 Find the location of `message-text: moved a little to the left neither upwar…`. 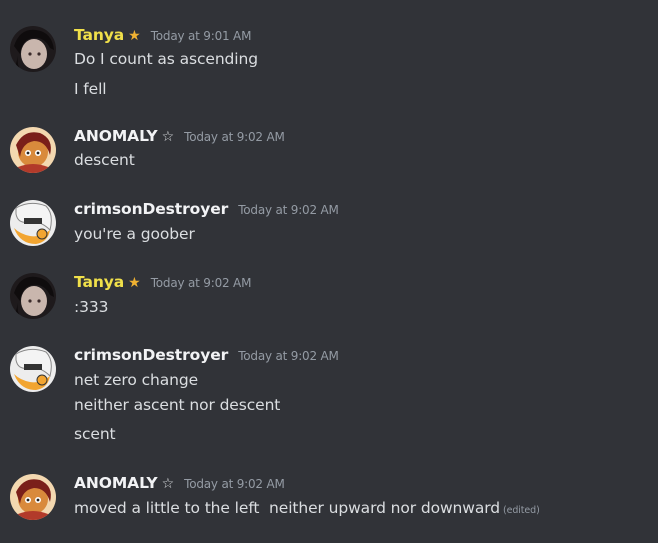

message-text: moved a little to the left neither upwar… is located at coordinates (307, 508).